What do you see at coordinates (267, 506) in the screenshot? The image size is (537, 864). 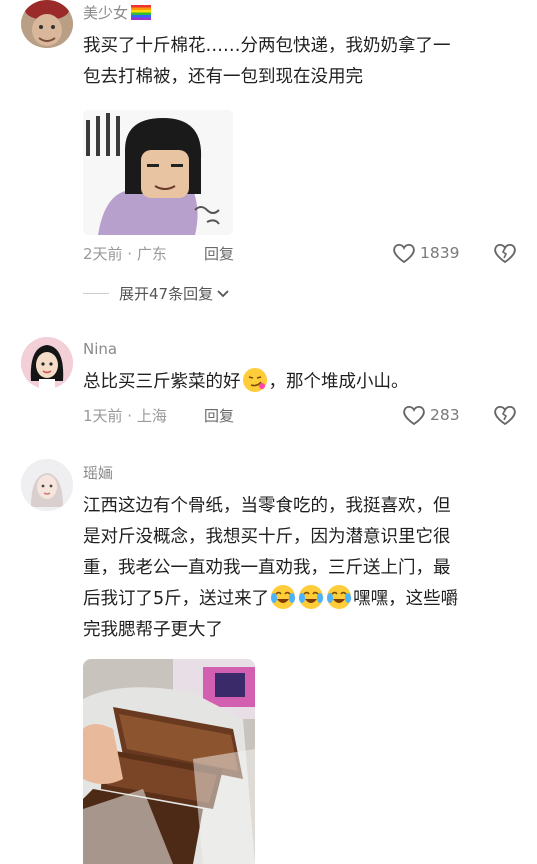 I see `comment-line: 江西这边有个骨纸，当零食吃的，我挺喜欢，但` at bounding box center [267, 506].